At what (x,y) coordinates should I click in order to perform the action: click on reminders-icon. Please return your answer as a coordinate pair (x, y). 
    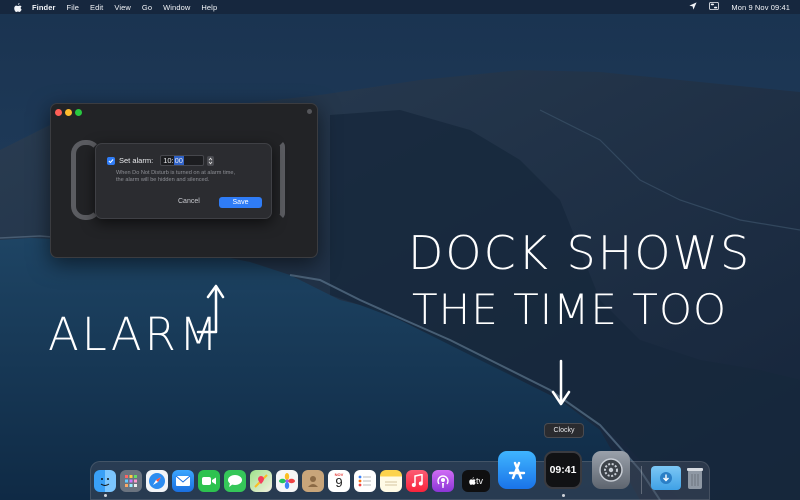
    Looking at the image, I should click on (365, 481).